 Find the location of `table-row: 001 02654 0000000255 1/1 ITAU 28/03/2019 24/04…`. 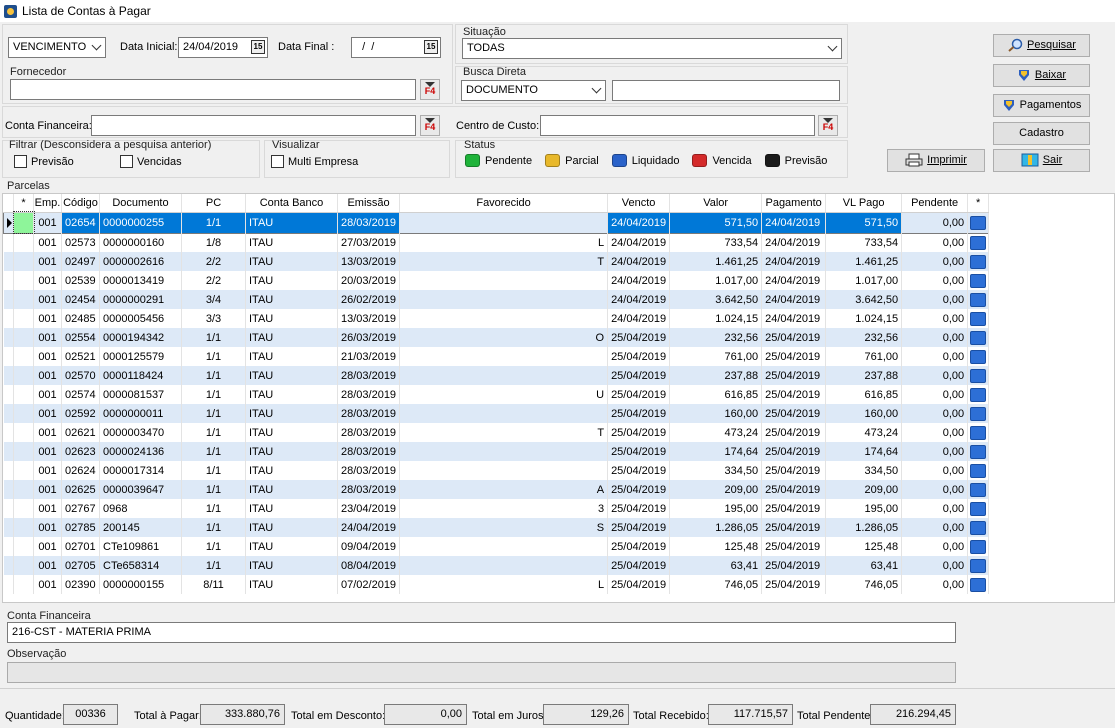

table-row: 001 02654 0000000255 1/1 ITAU 28/03/2019 24/04… is located at coordinates (496, 222).